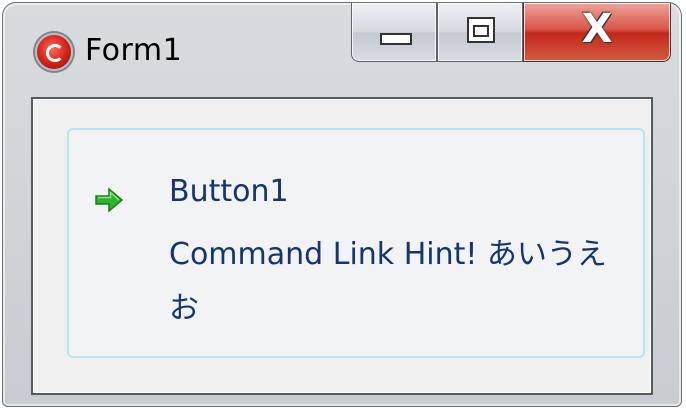 Image resolution: width=686 pixels, height=411 pixels. I want to click on close-button: X, so click(597, 32).